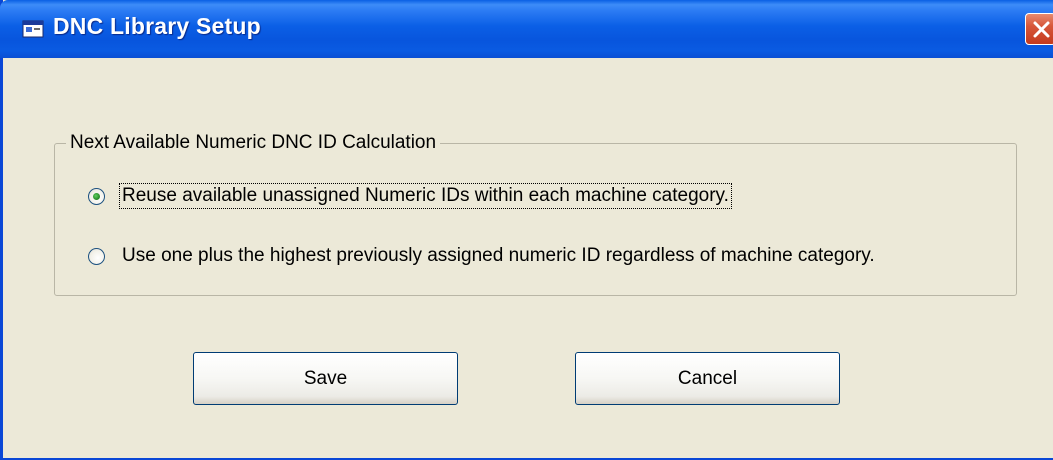  What do you see at coordinates (157, 26) in the screenshot?
I see `window-title: DNC Library Setup` at bounding box center [157, 26].